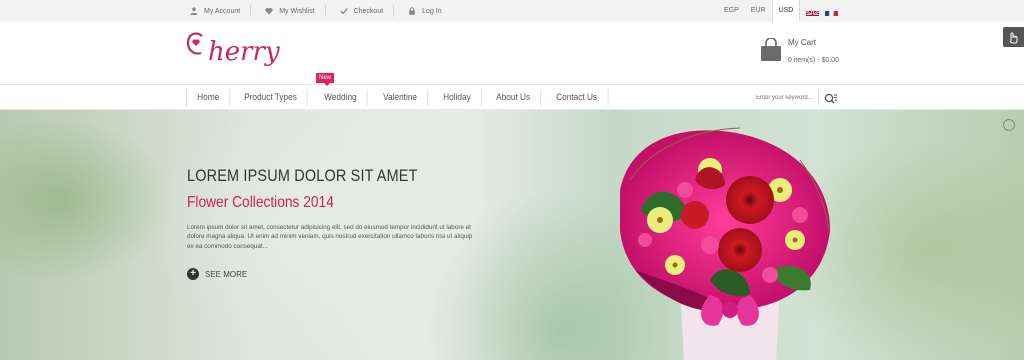 The width and height of the screenshot is (1024, 360). What do you see at coordinates (832, 11) in the screenshot?
I see `french-flag-icon` at bounding box center [832, 11].